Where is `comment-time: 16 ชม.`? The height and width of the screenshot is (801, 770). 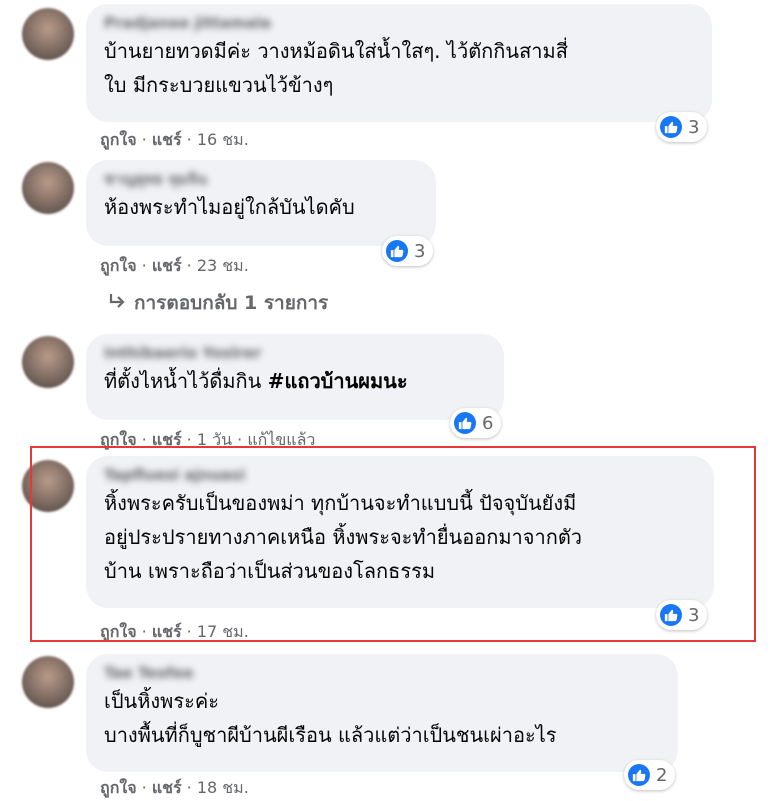 comment-time: 16 ชม. is located at coordinates (223, 139).